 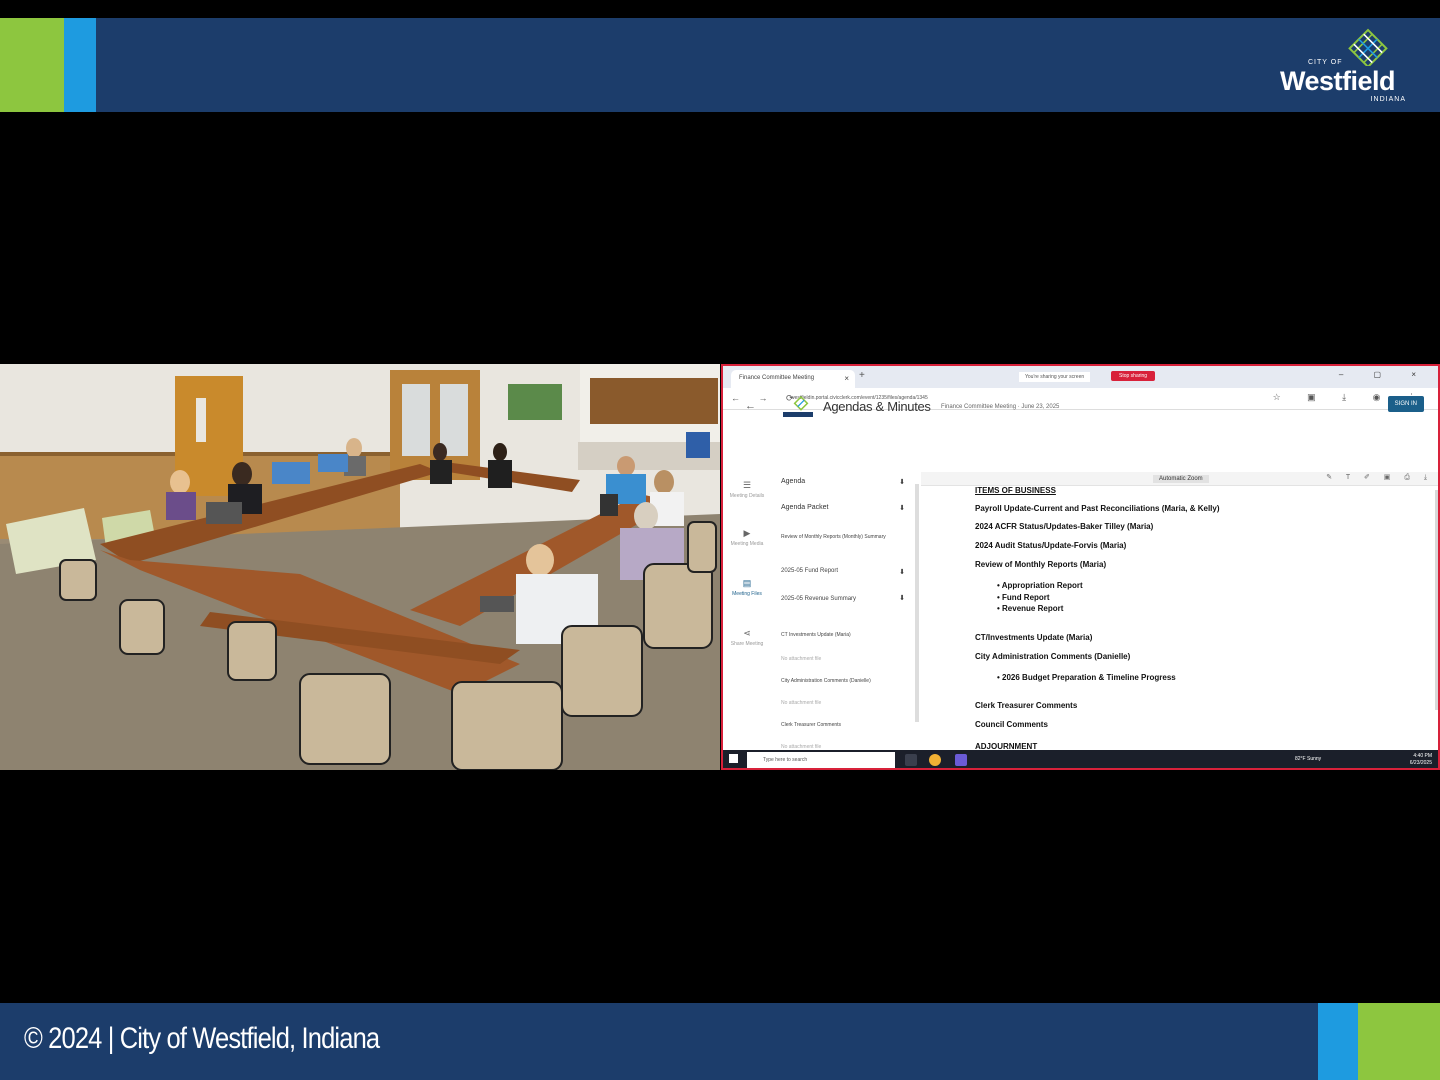 What do you see at coordinates (1133, 376) in the screenshot?
I see `stop-sharing-button: Stop sharing` at bounding box center [1133, 376].